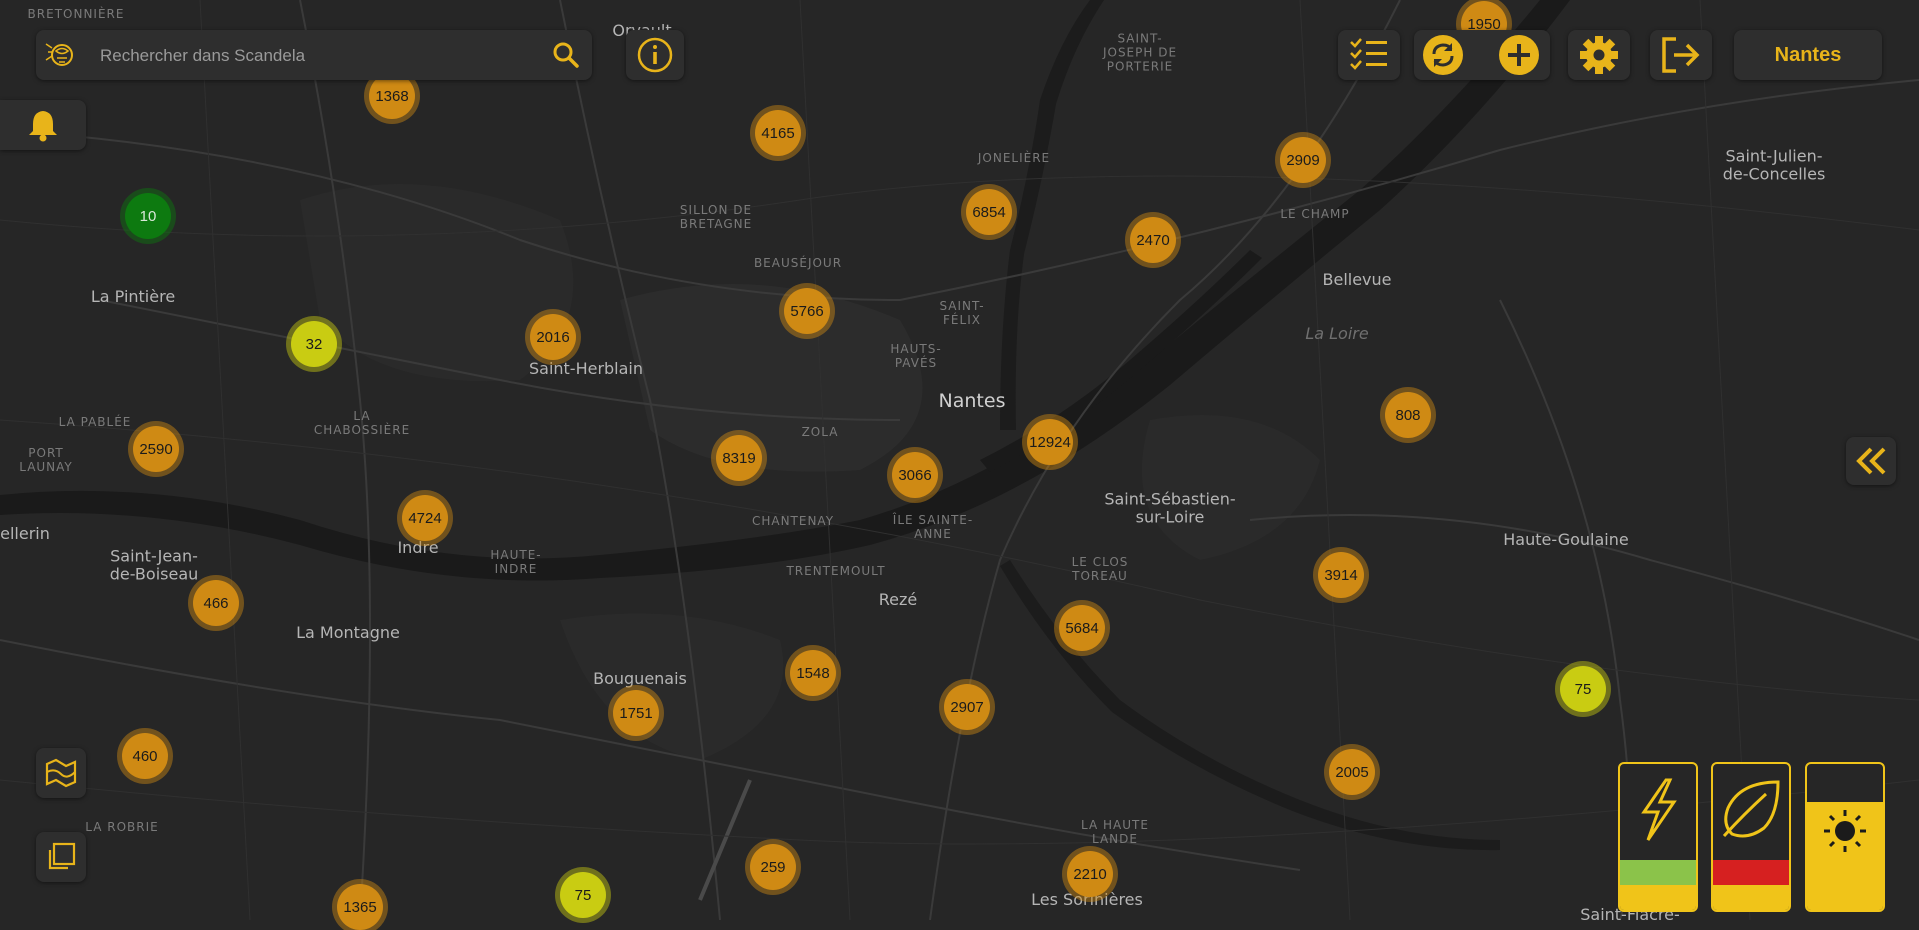 This screenshot has width=1919, height=930. What do you see at coordinates (1100, 569) in the screenshot?
I see `place-label: LE CLOS TOREAU` at bounding box center [1100, 569].